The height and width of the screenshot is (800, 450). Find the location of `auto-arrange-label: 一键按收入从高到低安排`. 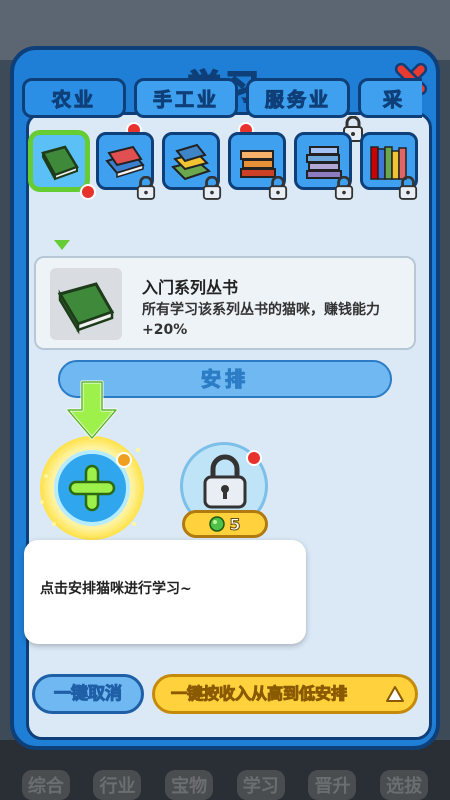

auto-arrange-label: 一键按收入从高到低安排 is located at coordinates (259, 694).